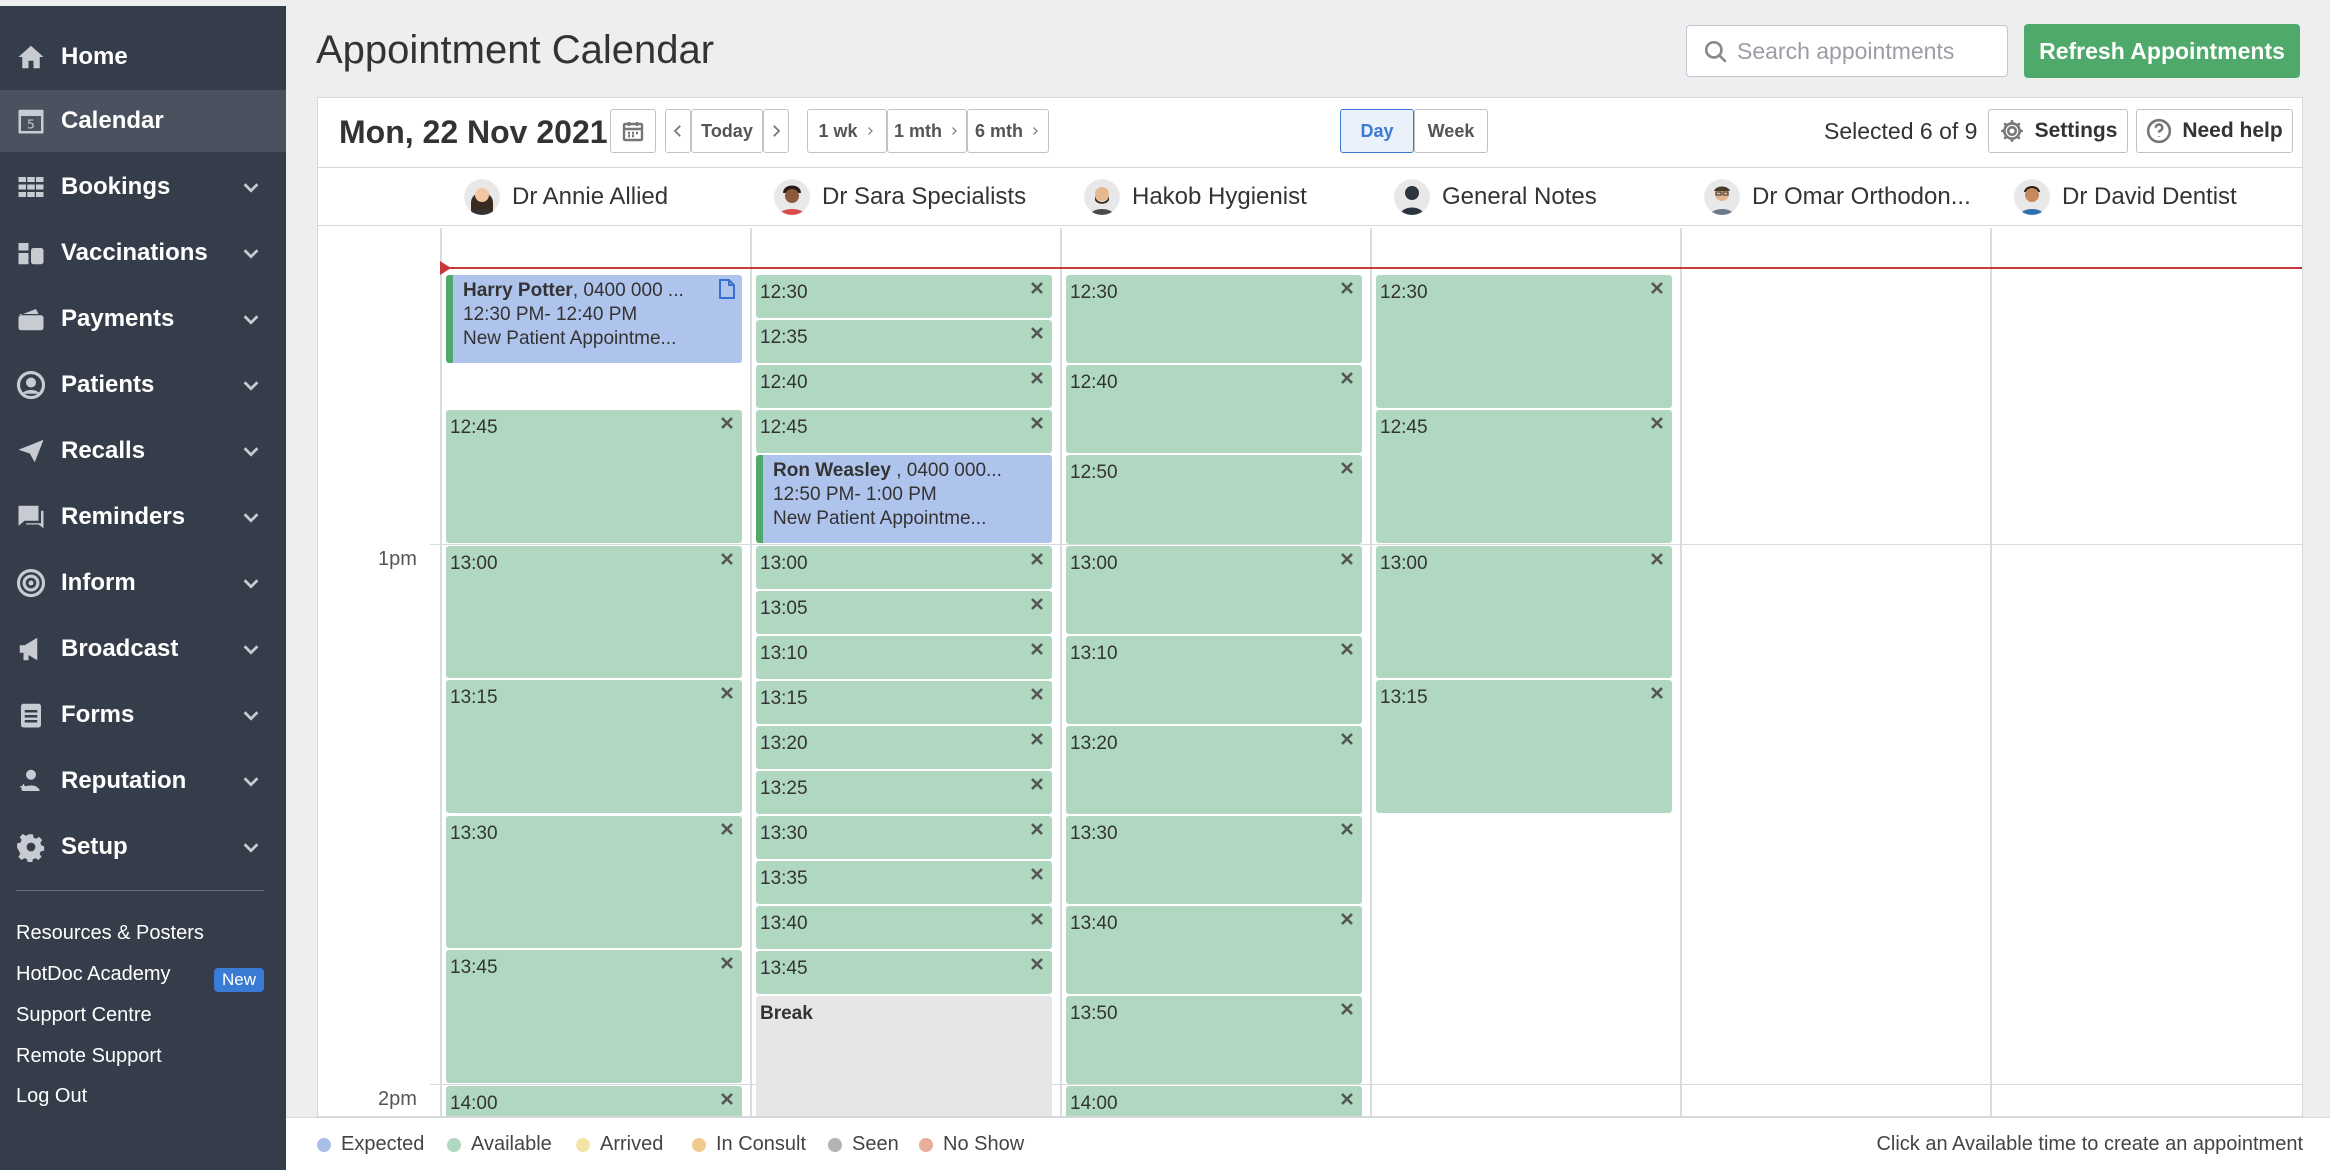 This screenshot has height=1170, width=2330. Describe the element at coordinates (143, 517) in the screenshot. I see `nav-reminders: Reminders` at that location.